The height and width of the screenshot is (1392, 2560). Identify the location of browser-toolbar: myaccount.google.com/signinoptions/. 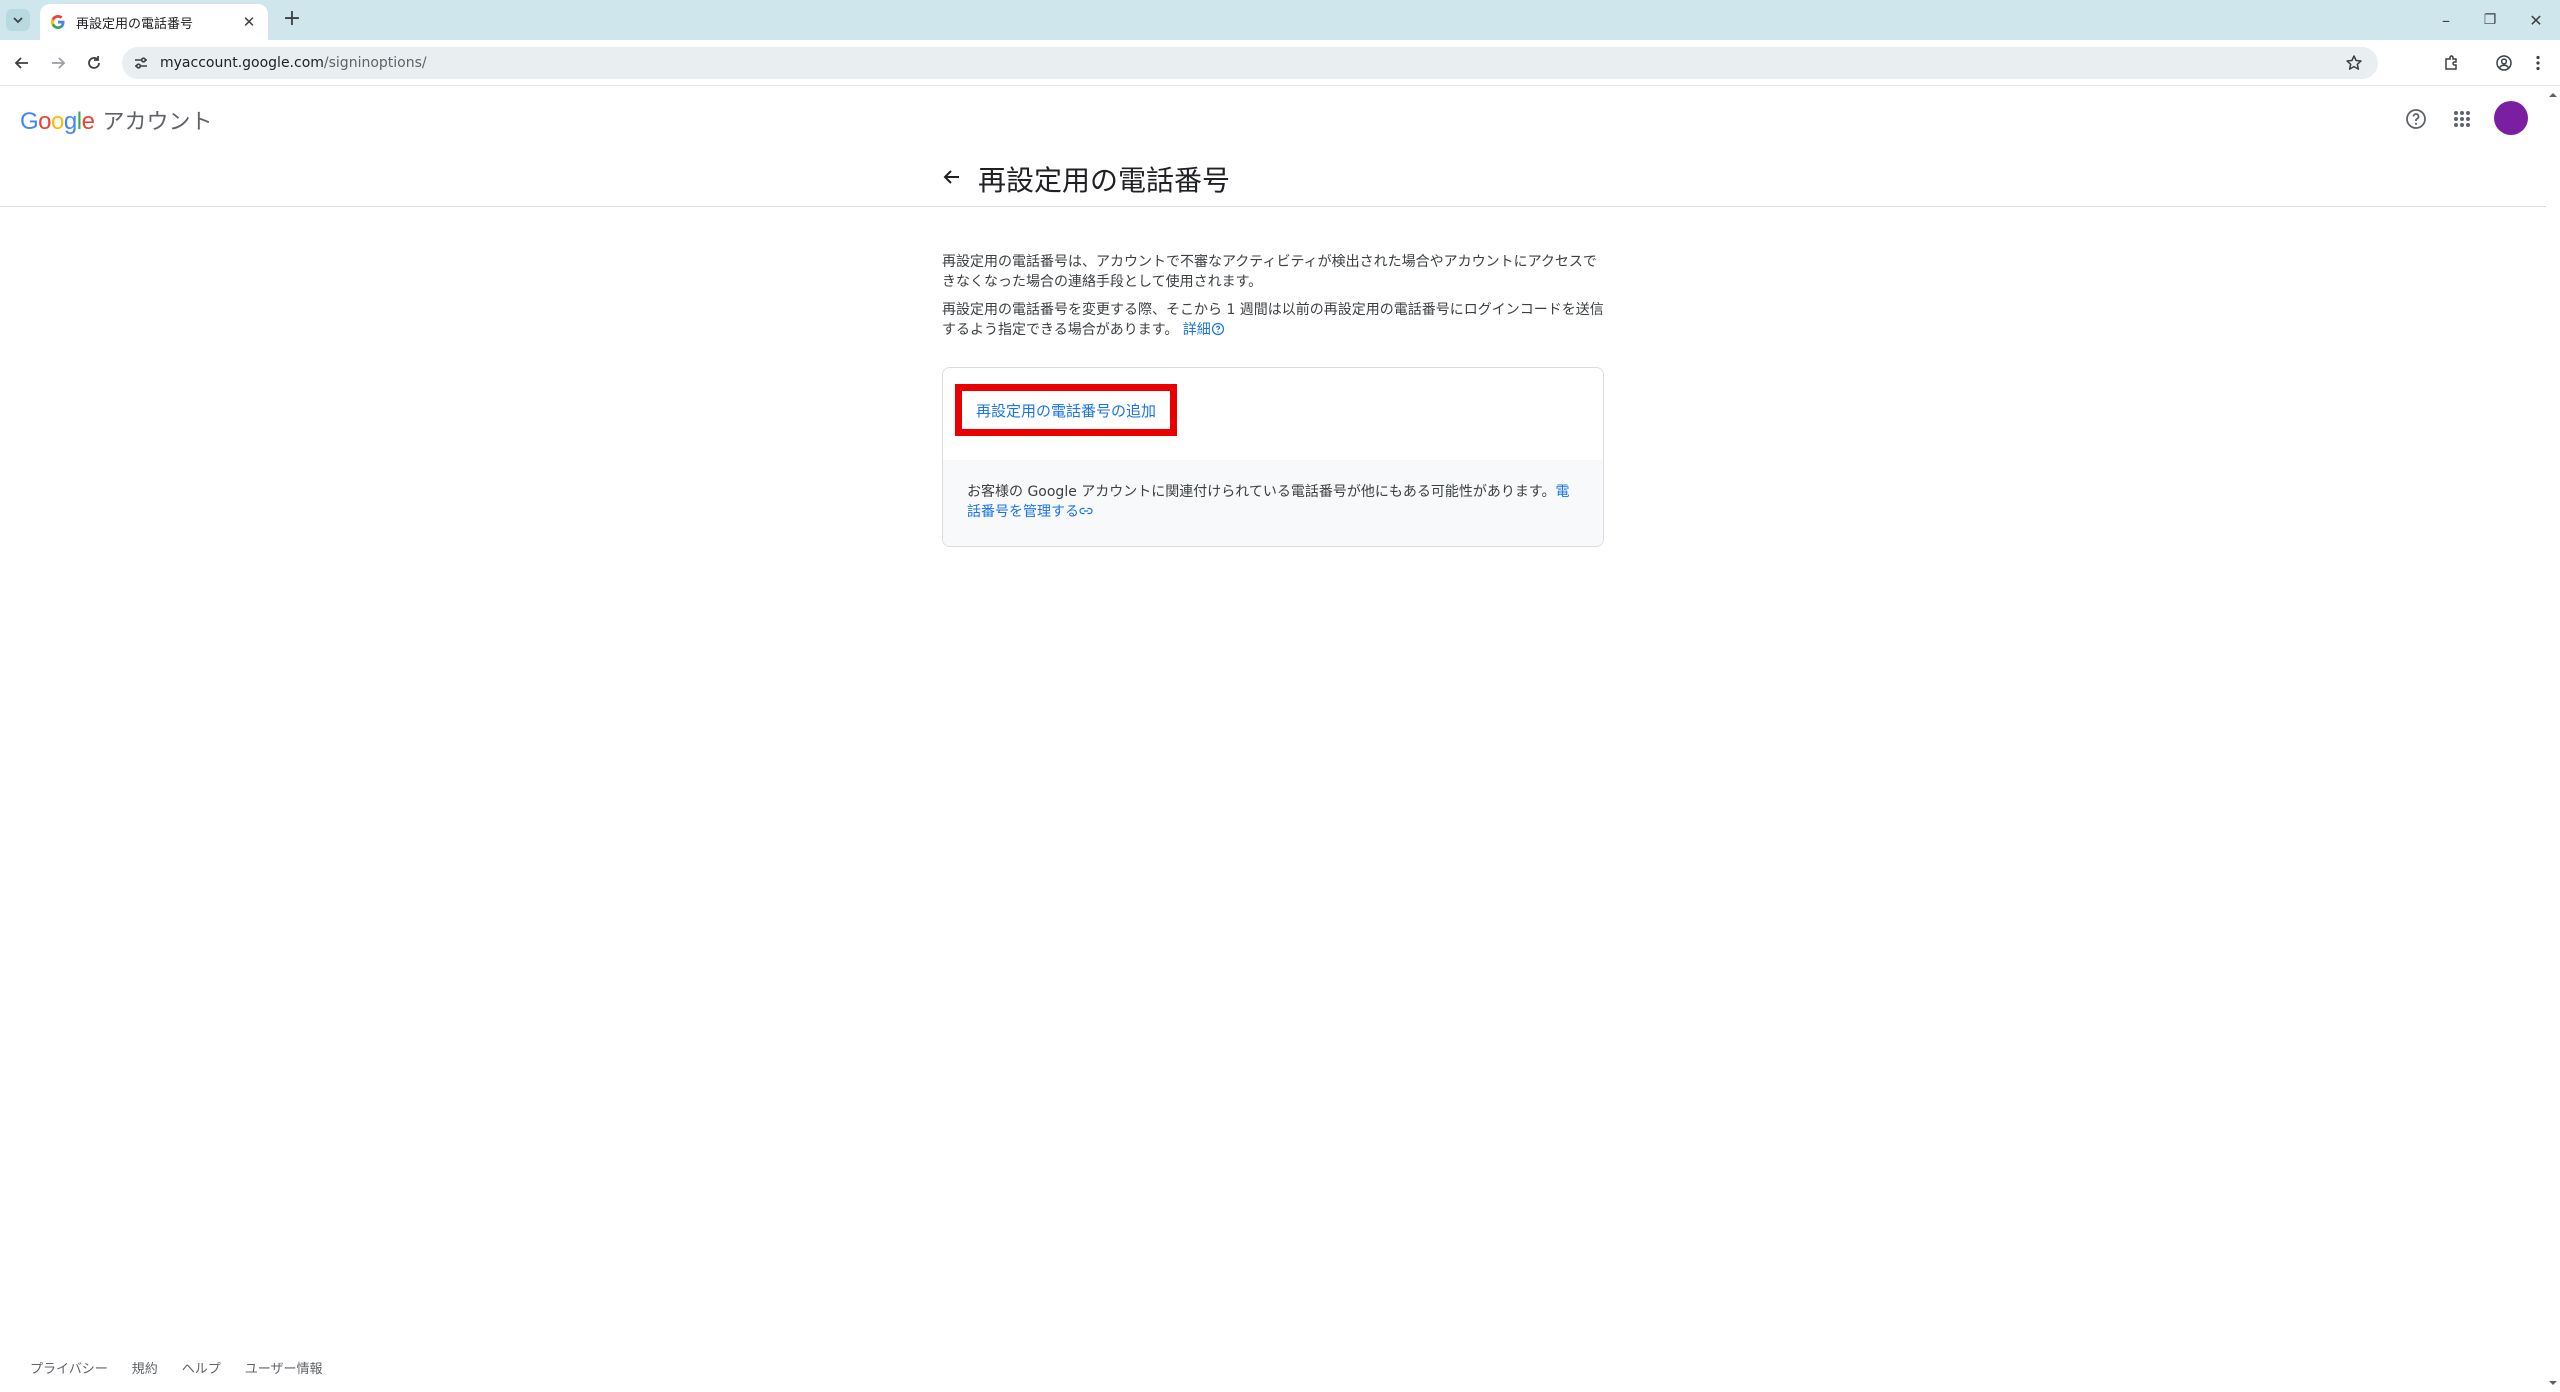
(1280, 63).